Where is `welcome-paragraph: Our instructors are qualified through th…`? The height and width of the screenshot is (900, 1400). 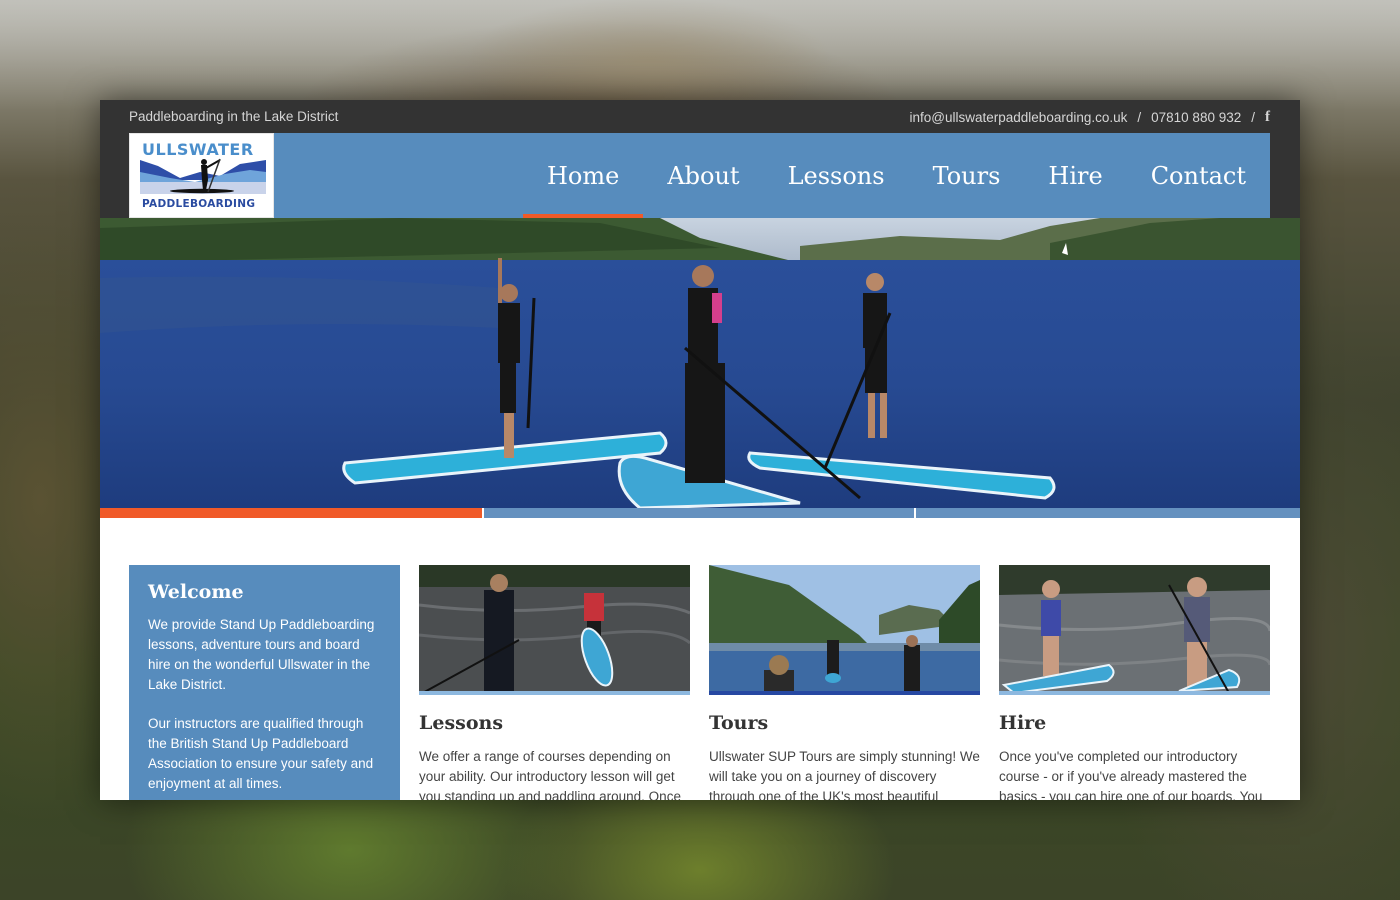 welcome-paragraph: Our instructors are qualified through th… is located at coordinates (261, 753).